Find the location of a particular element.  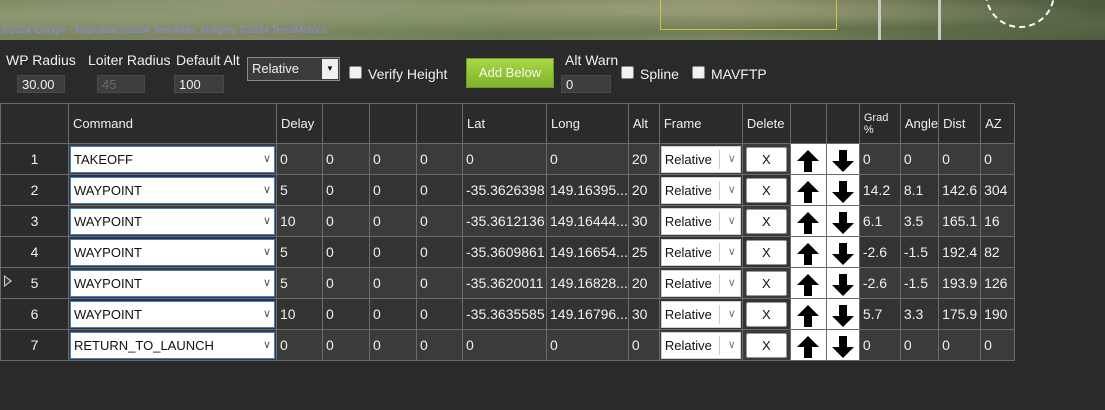

header-delete: Delete is located at coordinates (766, 123).